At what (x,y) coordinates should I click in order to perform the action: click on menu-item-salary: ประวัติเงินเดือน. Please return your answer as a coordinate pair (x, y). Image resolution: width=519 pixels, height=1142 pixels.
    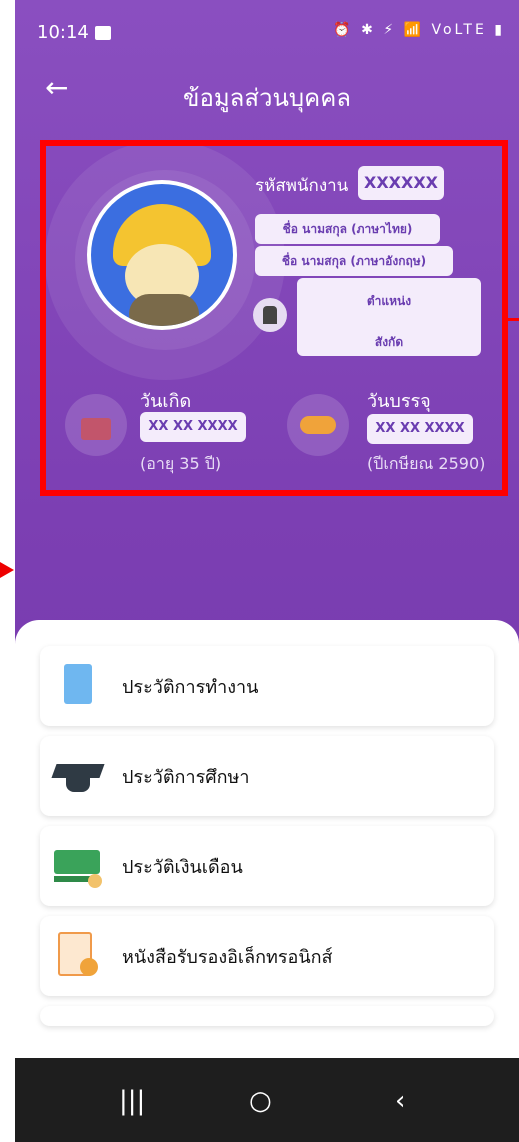
    Looking at the image, I should click on (267, 866).